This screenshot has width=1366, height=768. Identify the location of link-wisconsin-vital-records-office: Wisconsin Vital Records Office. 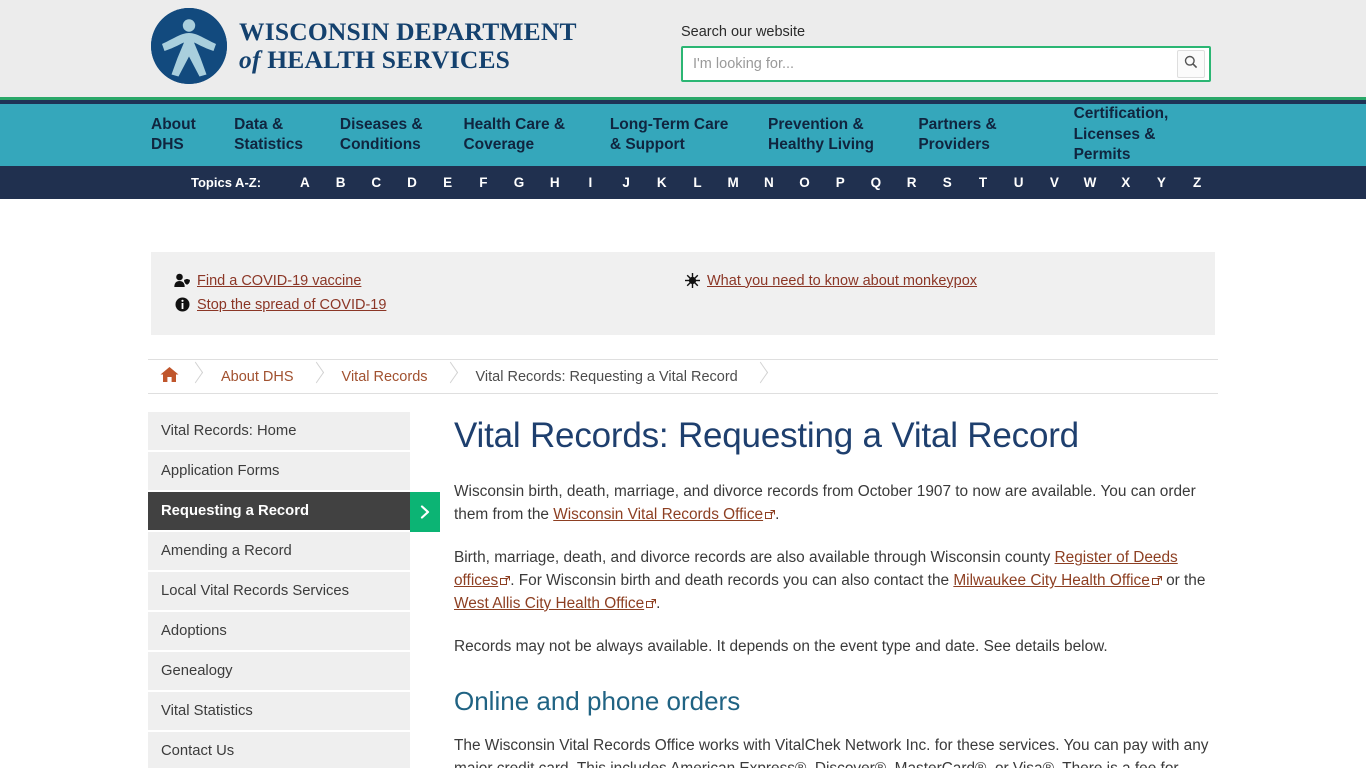
(658, 514).